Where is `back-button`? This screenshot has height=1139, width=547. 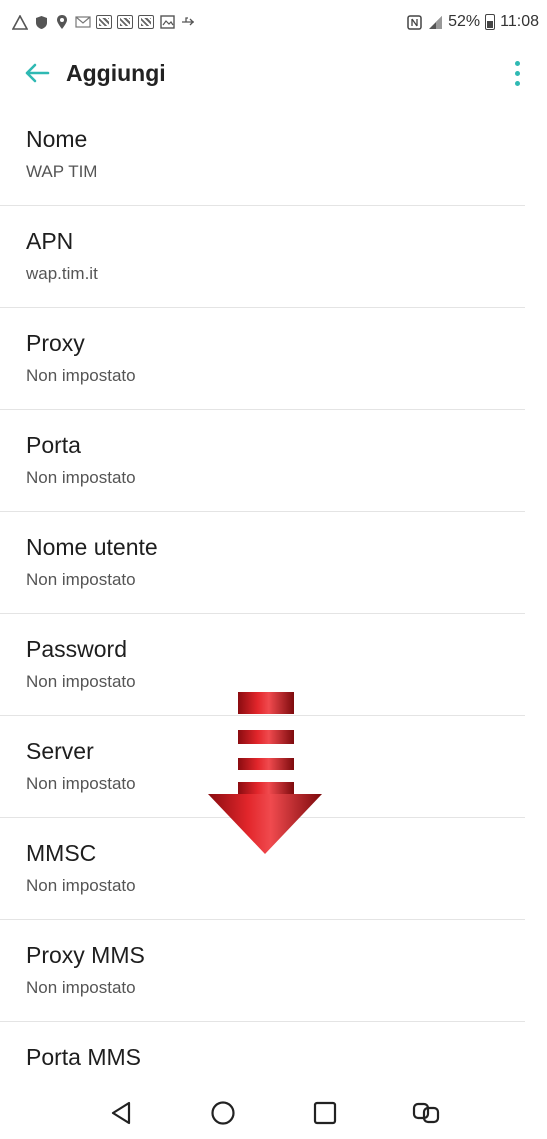
back-button is located at coordinates (37, 73).